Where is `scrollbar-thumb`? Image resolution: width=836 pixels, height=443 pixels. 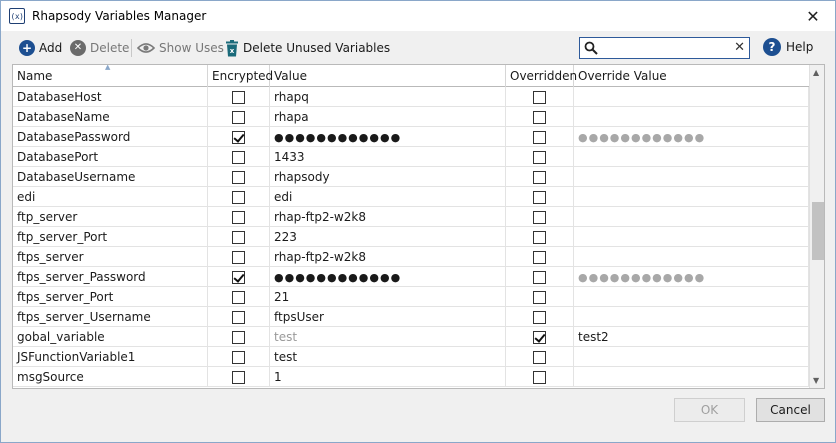 scrollbar-thumb is located at coordinates (818, 231).